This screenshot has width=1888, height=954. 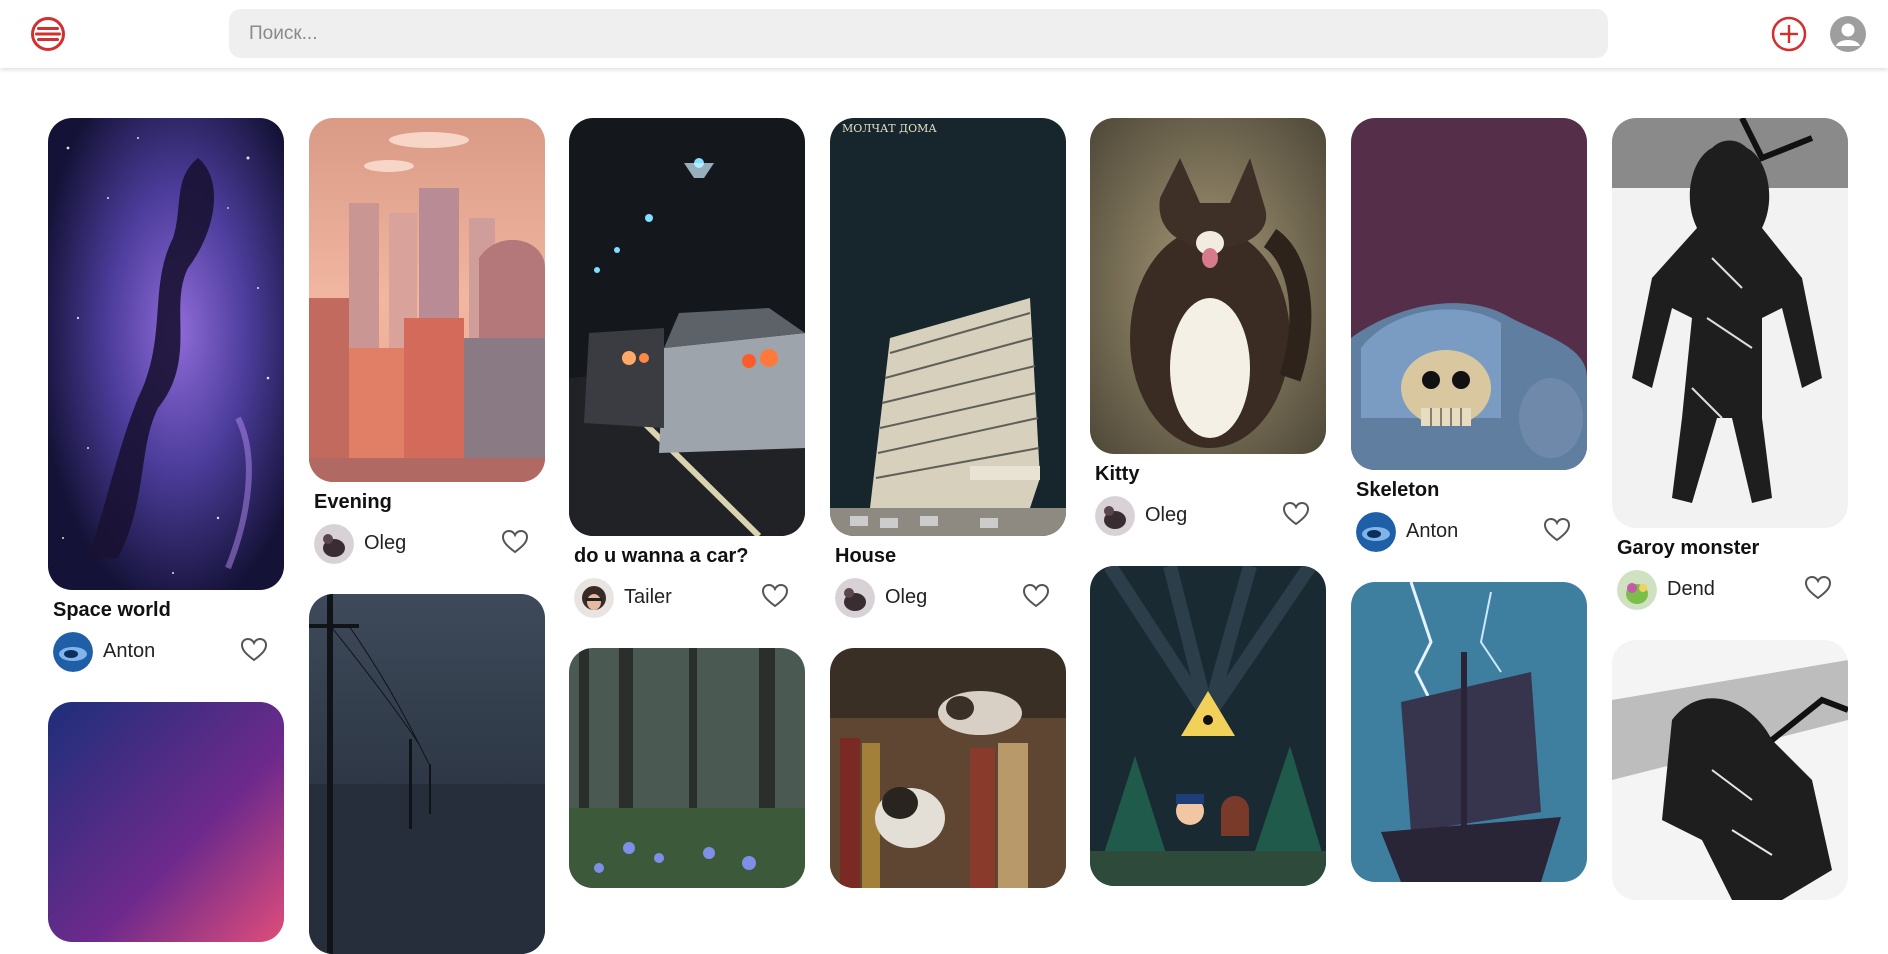 I want to click on logo-icon, so click(x=48, y=34).